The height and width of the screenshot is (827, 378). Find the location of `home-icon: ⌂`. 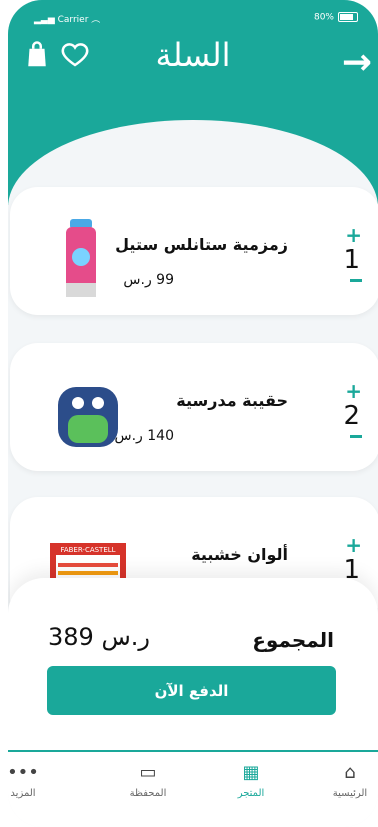

home-icon: ⌂ is located at coordinates (350, 772).